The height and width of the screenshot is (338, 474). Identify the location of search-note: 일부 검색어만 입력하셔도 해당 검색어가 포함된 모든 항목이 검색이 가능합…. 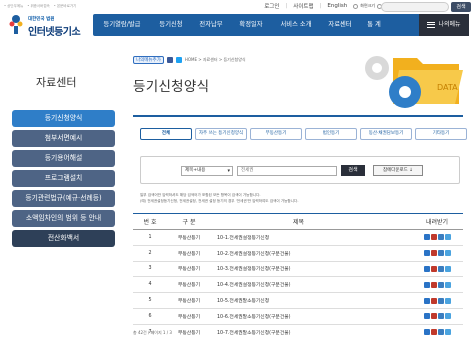
(300, 198).